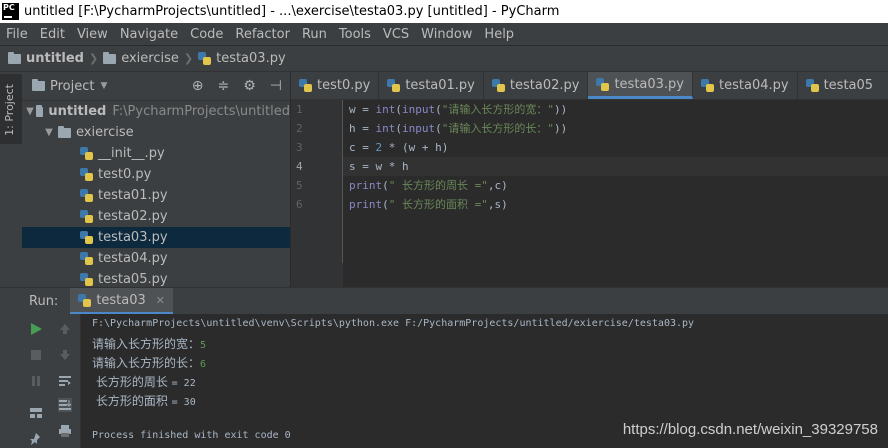 This screenshot has height=448, width=888. Describe the element at coordinates (156, 174) in the screenshot. I see `tree-item-file: test0.py` at that location.